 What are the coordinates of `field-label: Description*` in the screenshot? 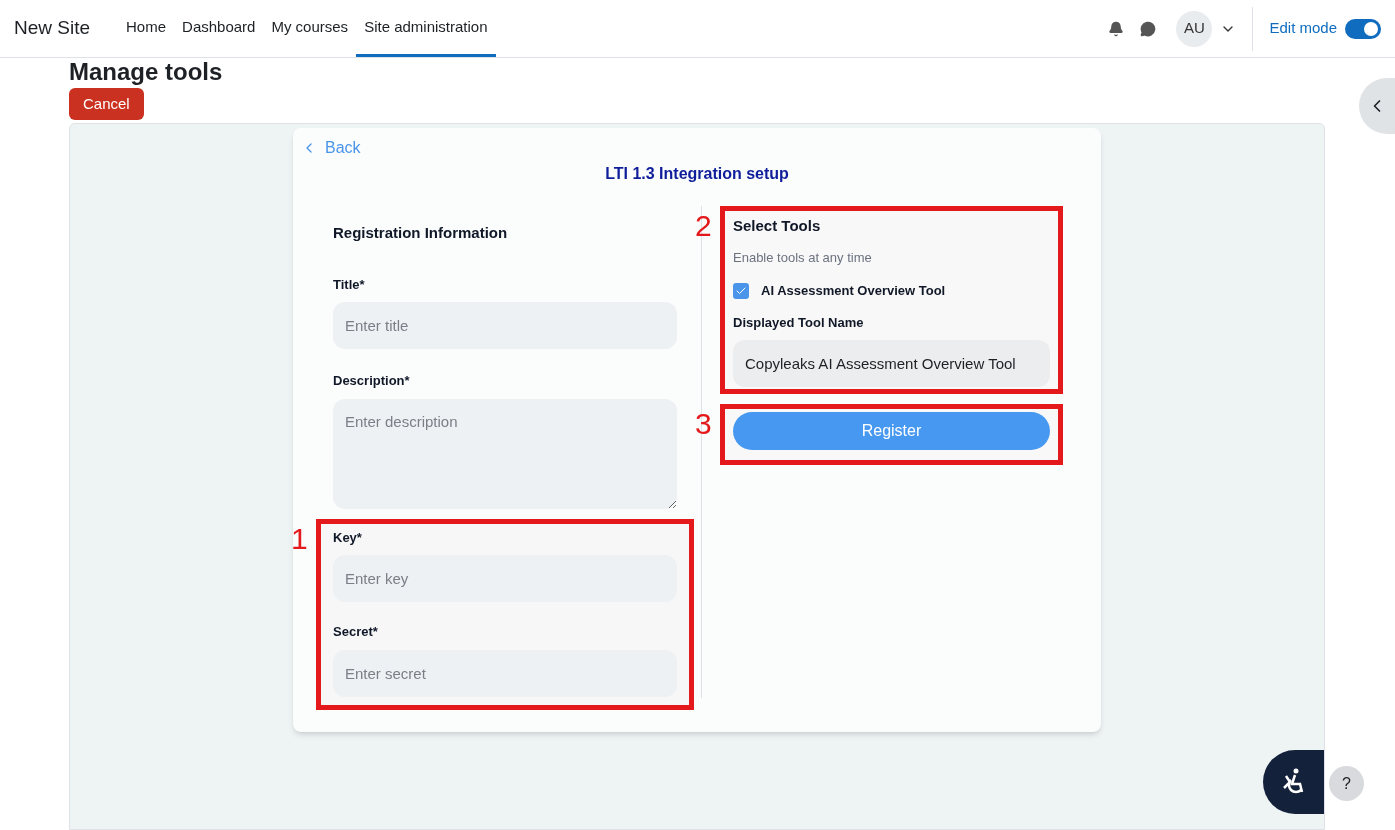 It's located at (372, 381).